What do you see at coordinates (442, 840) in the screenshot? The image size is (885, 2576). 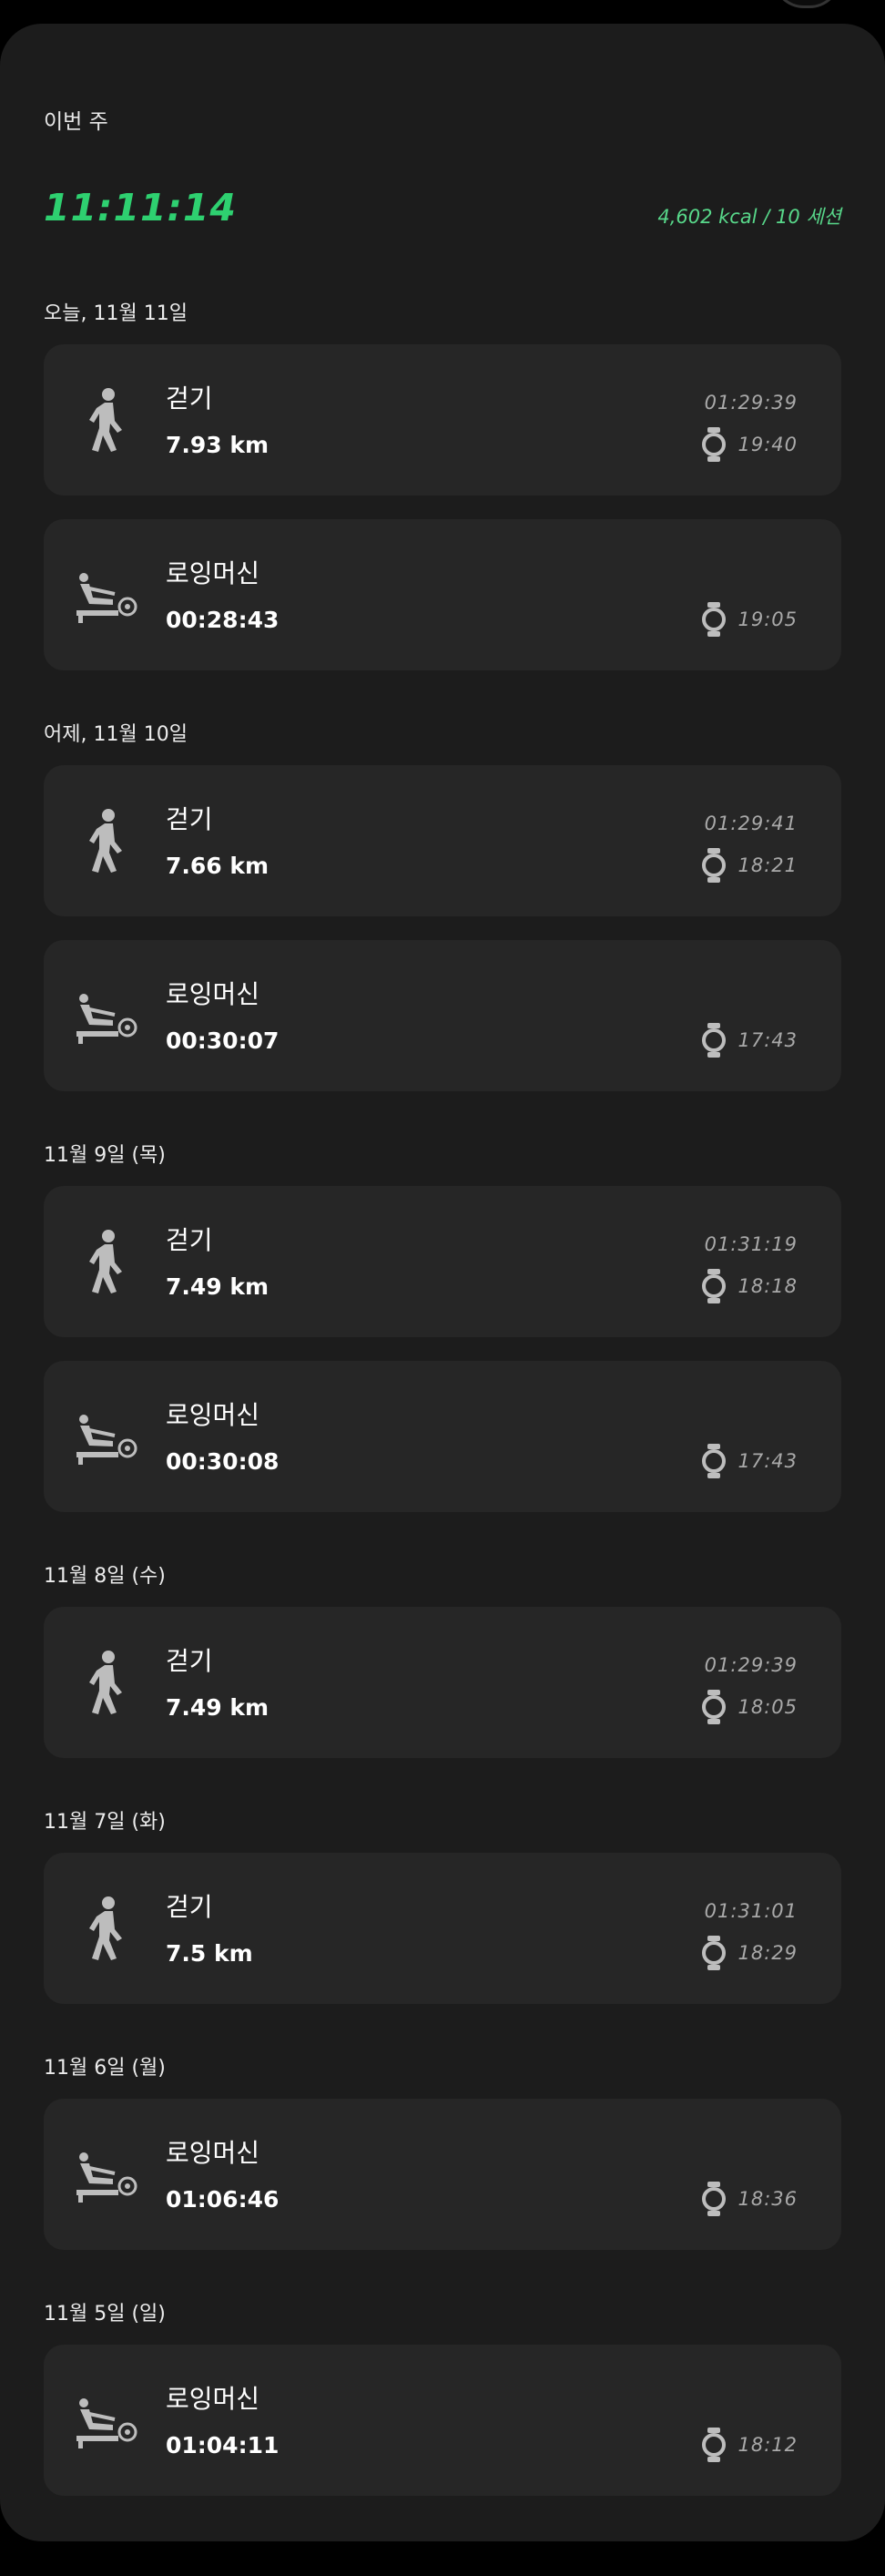 I see `workout-card: 걷기 7.66 km 01:29:41 18:21` at bounding box center [442, 840].